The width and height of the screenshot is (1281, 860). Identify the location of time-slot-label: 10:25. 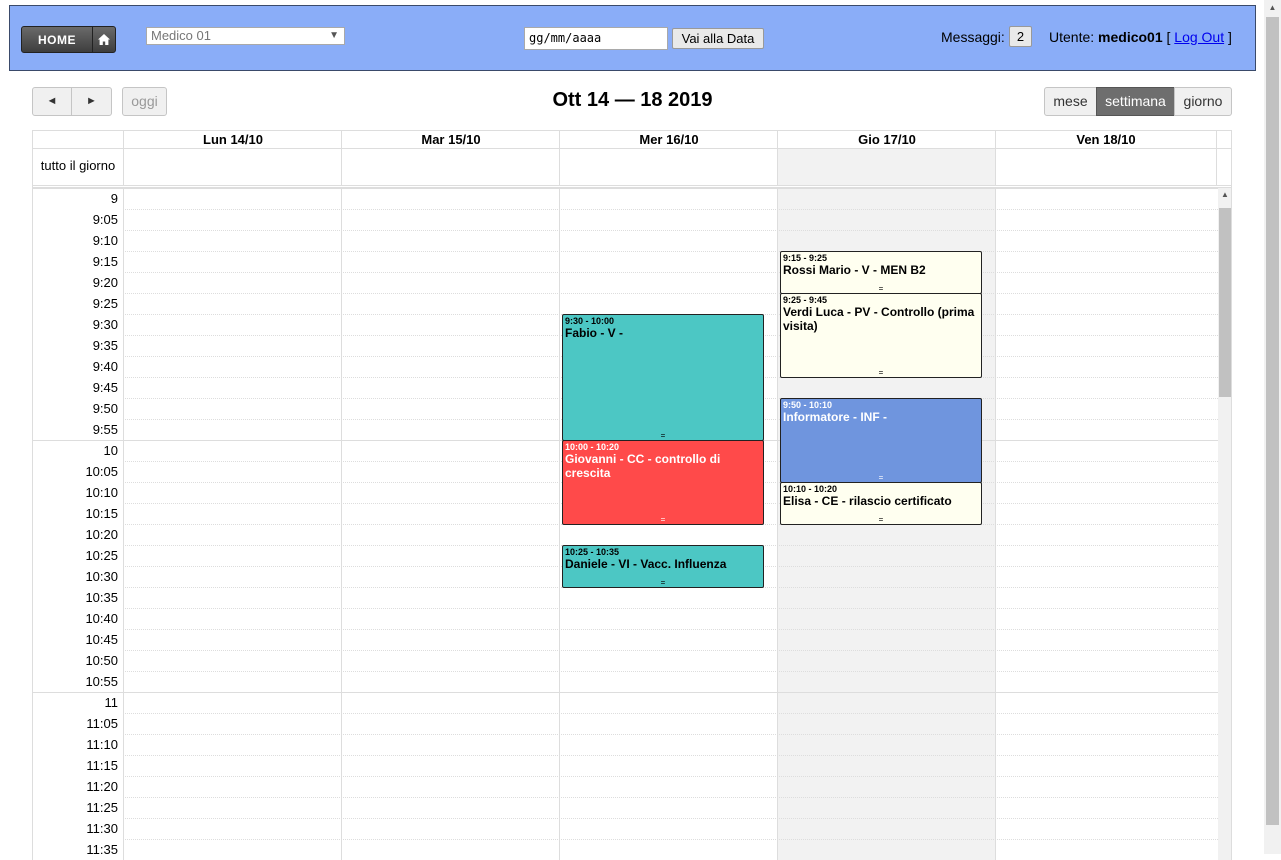
(101, 555).